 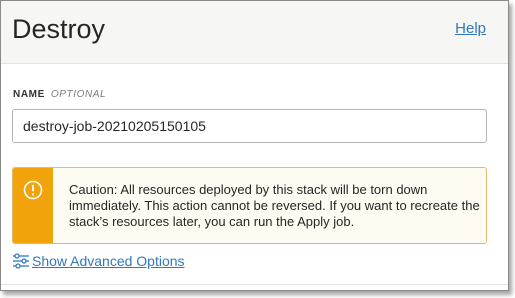 I want to click on exclamation-circle-icon, so click(x=33, y=190).